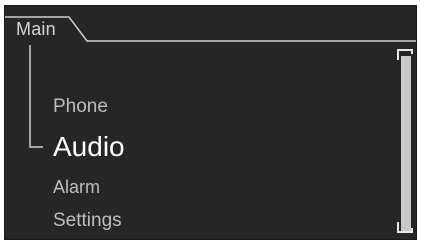  I want to click on menu-item-settings: Settings, so click(87, 221).